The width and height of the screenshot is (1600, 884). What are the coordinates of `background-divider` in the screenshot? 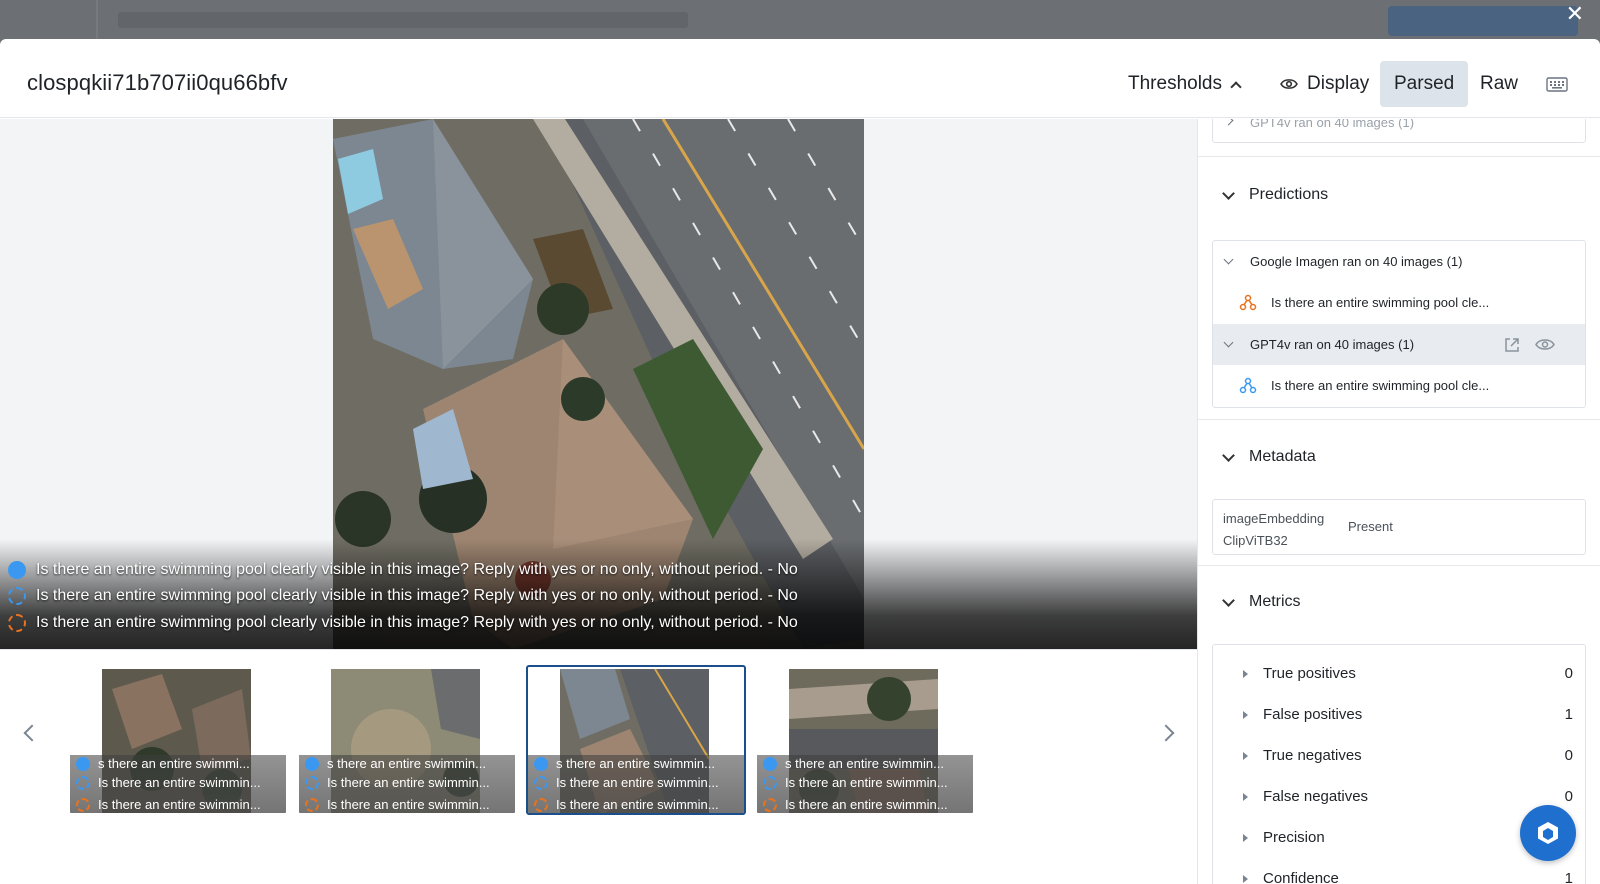 It's located at (97, 20).